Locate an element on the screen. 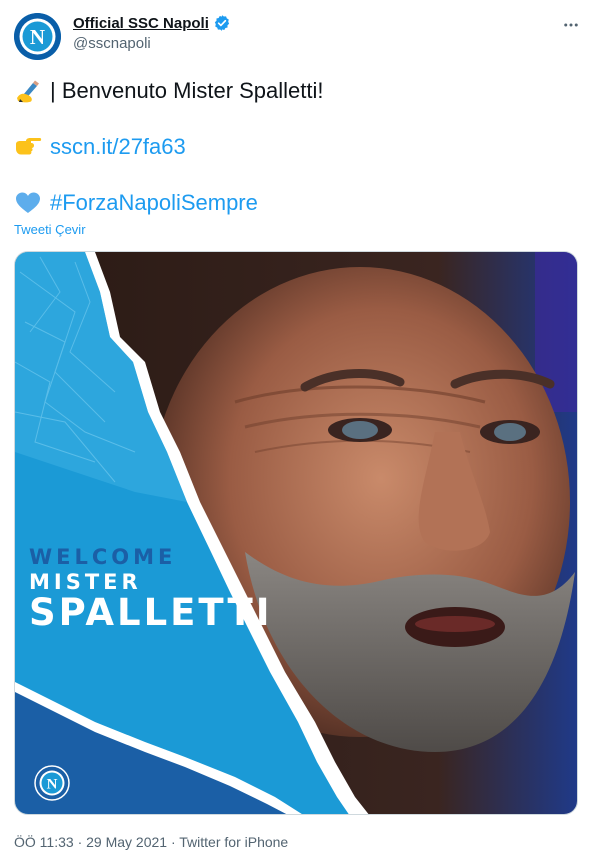 The height and width of the screenshot is (857, 598). translate-tweet-link: Tweeti Çevir is located at coordinates (50, 229).